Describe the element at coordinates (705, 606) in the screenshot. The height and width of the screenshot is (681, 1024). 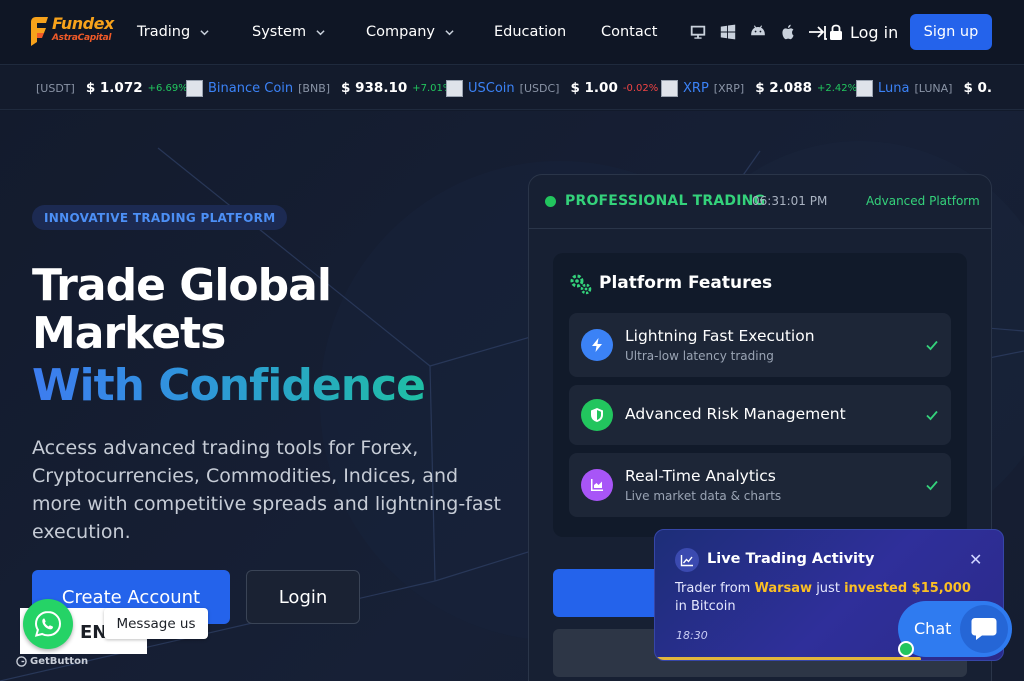
I see `message-suffix: in Bitcoin` at that location.